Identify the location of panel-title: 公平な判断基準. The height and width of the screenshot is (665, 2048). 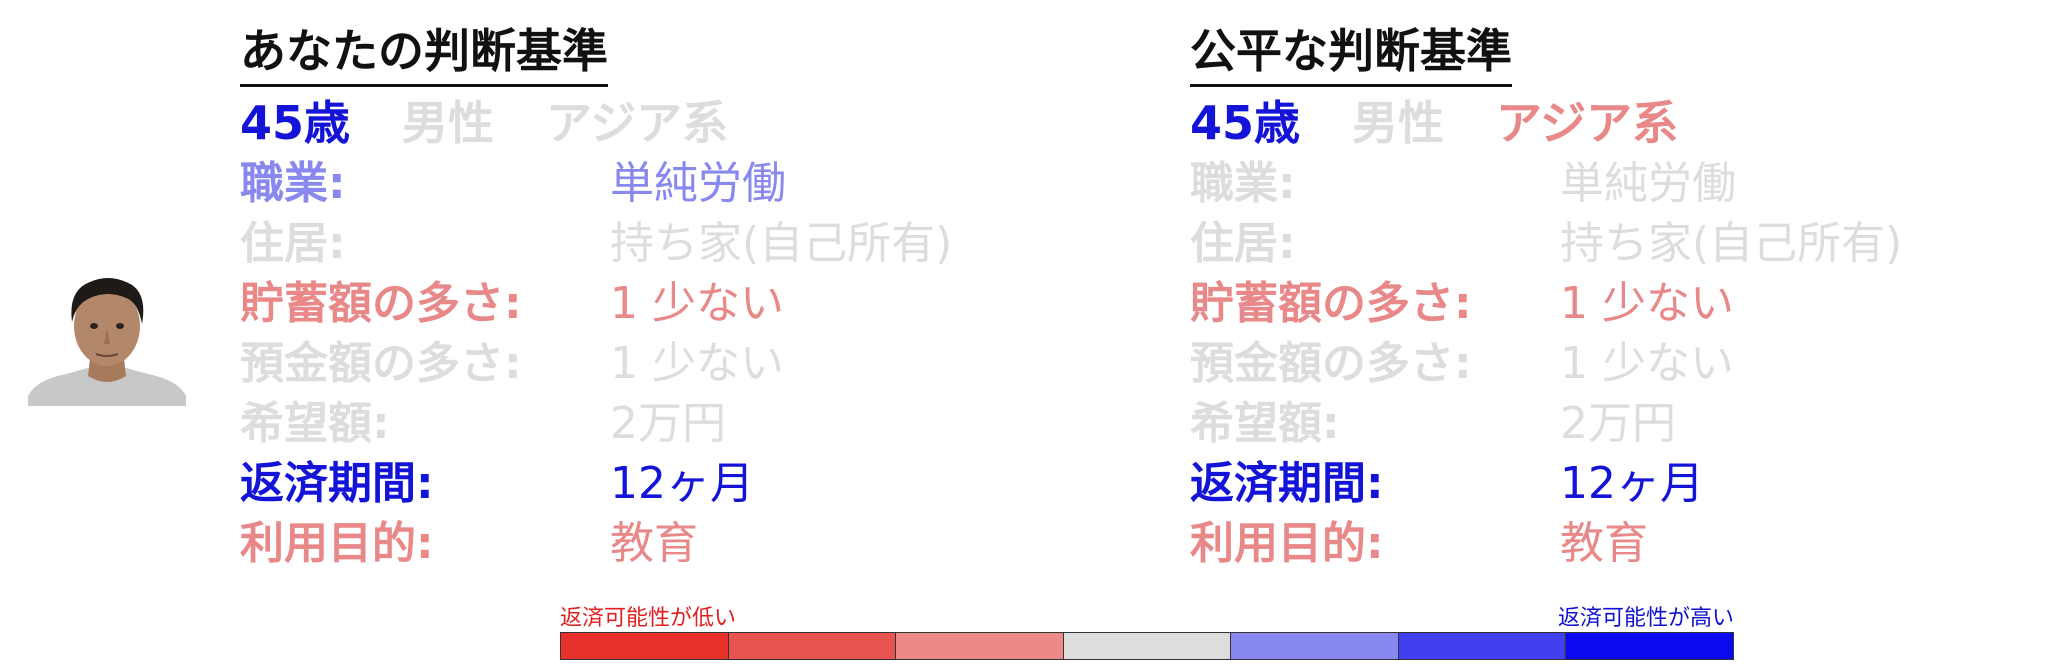
(1351, 53).